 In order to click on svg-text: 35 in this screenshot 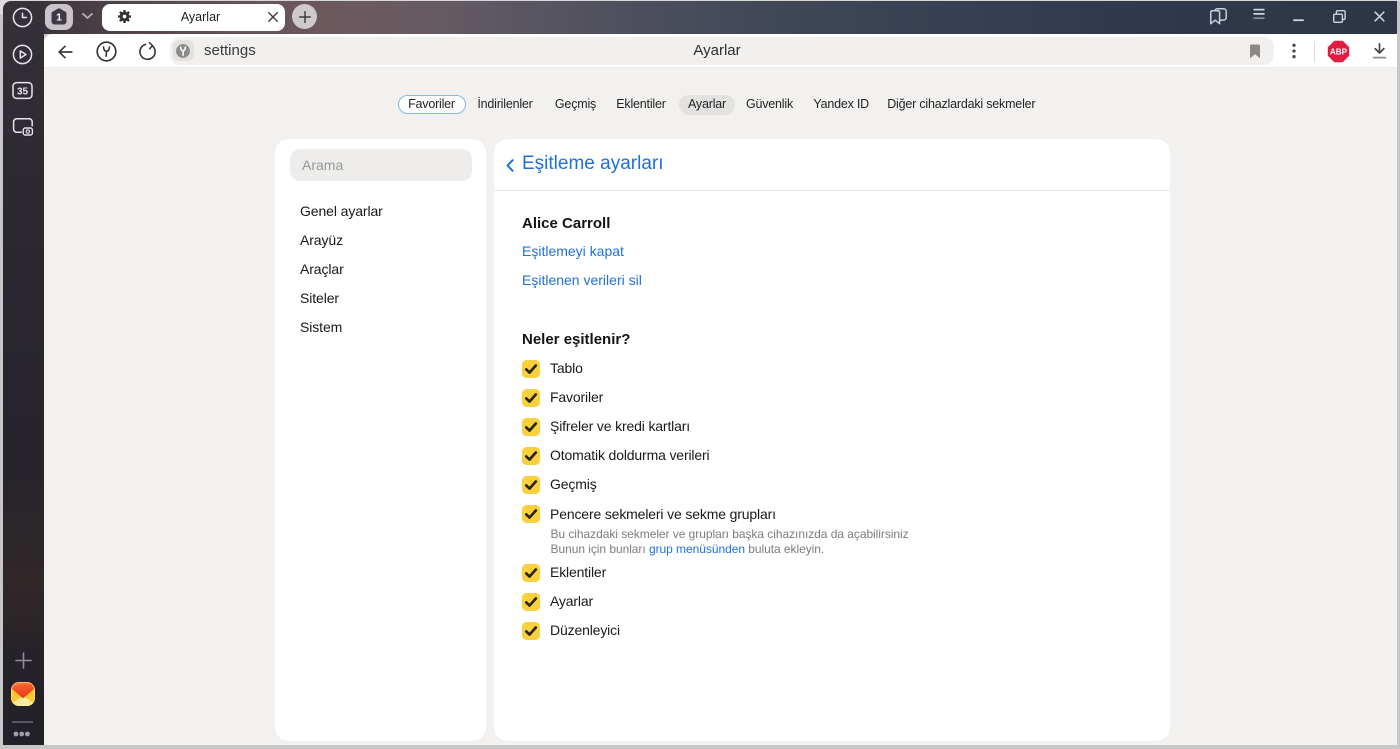, I will do `click(23, 92)`.